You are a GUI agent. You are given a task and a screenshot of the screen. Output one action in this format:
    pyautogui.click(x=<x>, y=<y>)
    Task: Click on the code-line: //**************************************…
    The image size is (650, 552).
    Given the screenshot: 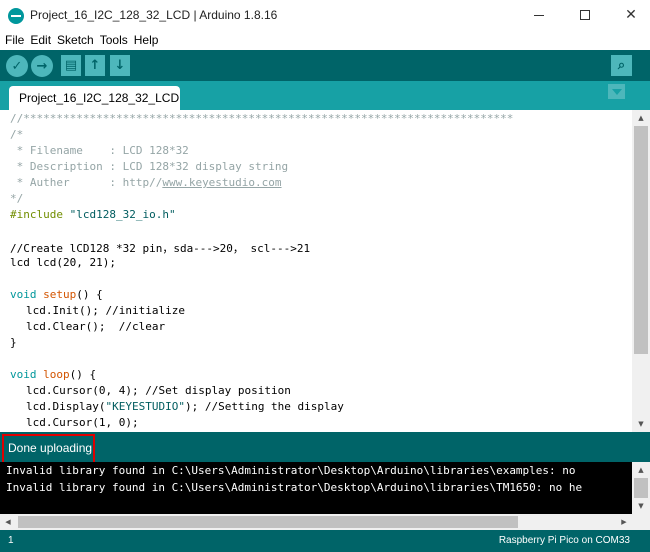 What is the action you would take?
    pyautogui.click(x=262, y=118)
    